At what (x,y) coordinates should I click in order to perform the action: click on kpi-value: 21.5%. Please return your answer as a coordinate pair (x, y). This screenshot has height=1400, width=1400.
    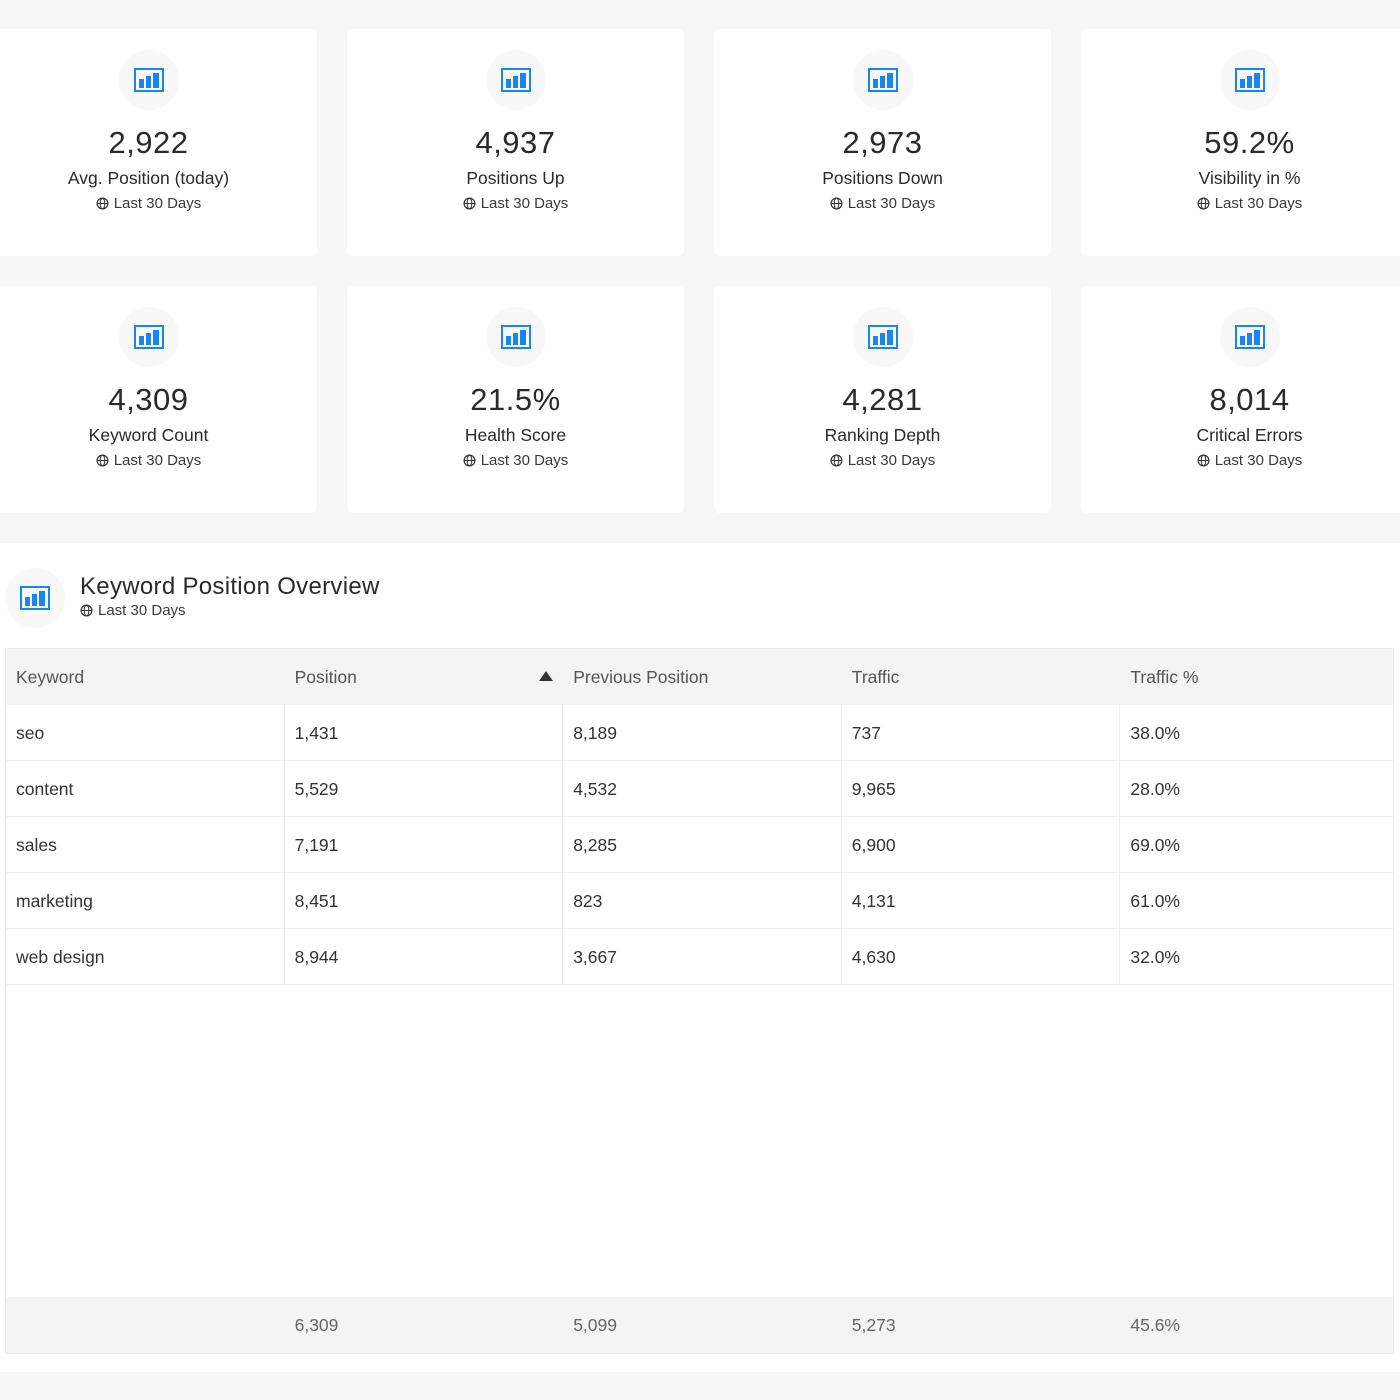
    Looking at the image, I should click on (515, 399).